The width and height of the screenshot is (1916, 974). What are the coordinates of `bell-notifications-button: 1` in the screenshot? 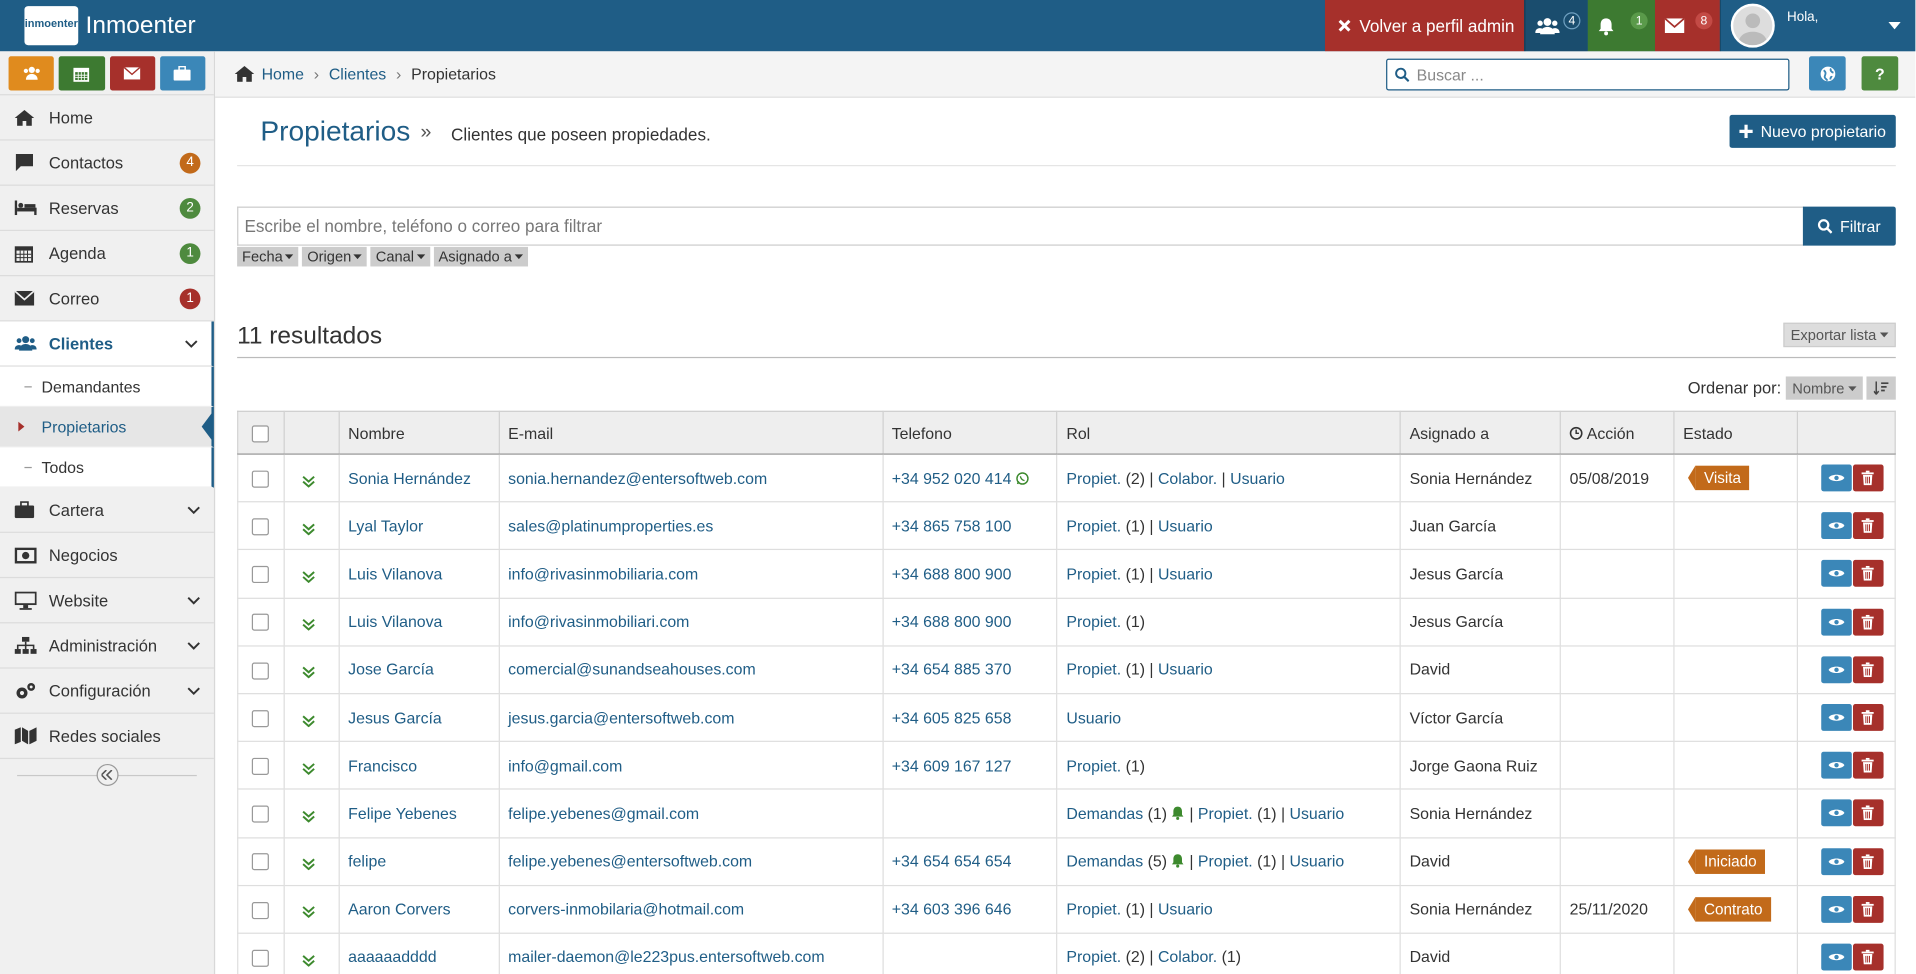 It's located at (1621, 26).